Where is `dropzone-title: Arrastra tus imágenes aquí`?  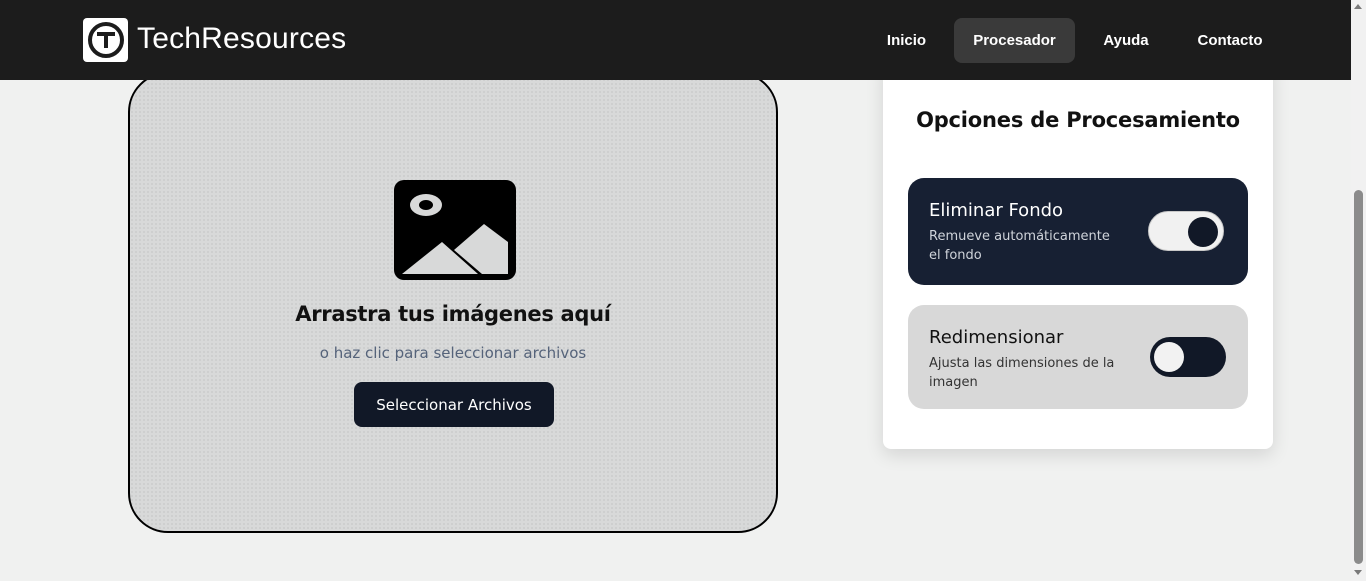
dropzone-title: Arrastra tus imágenes aquí is located at coordinates (453, 314).